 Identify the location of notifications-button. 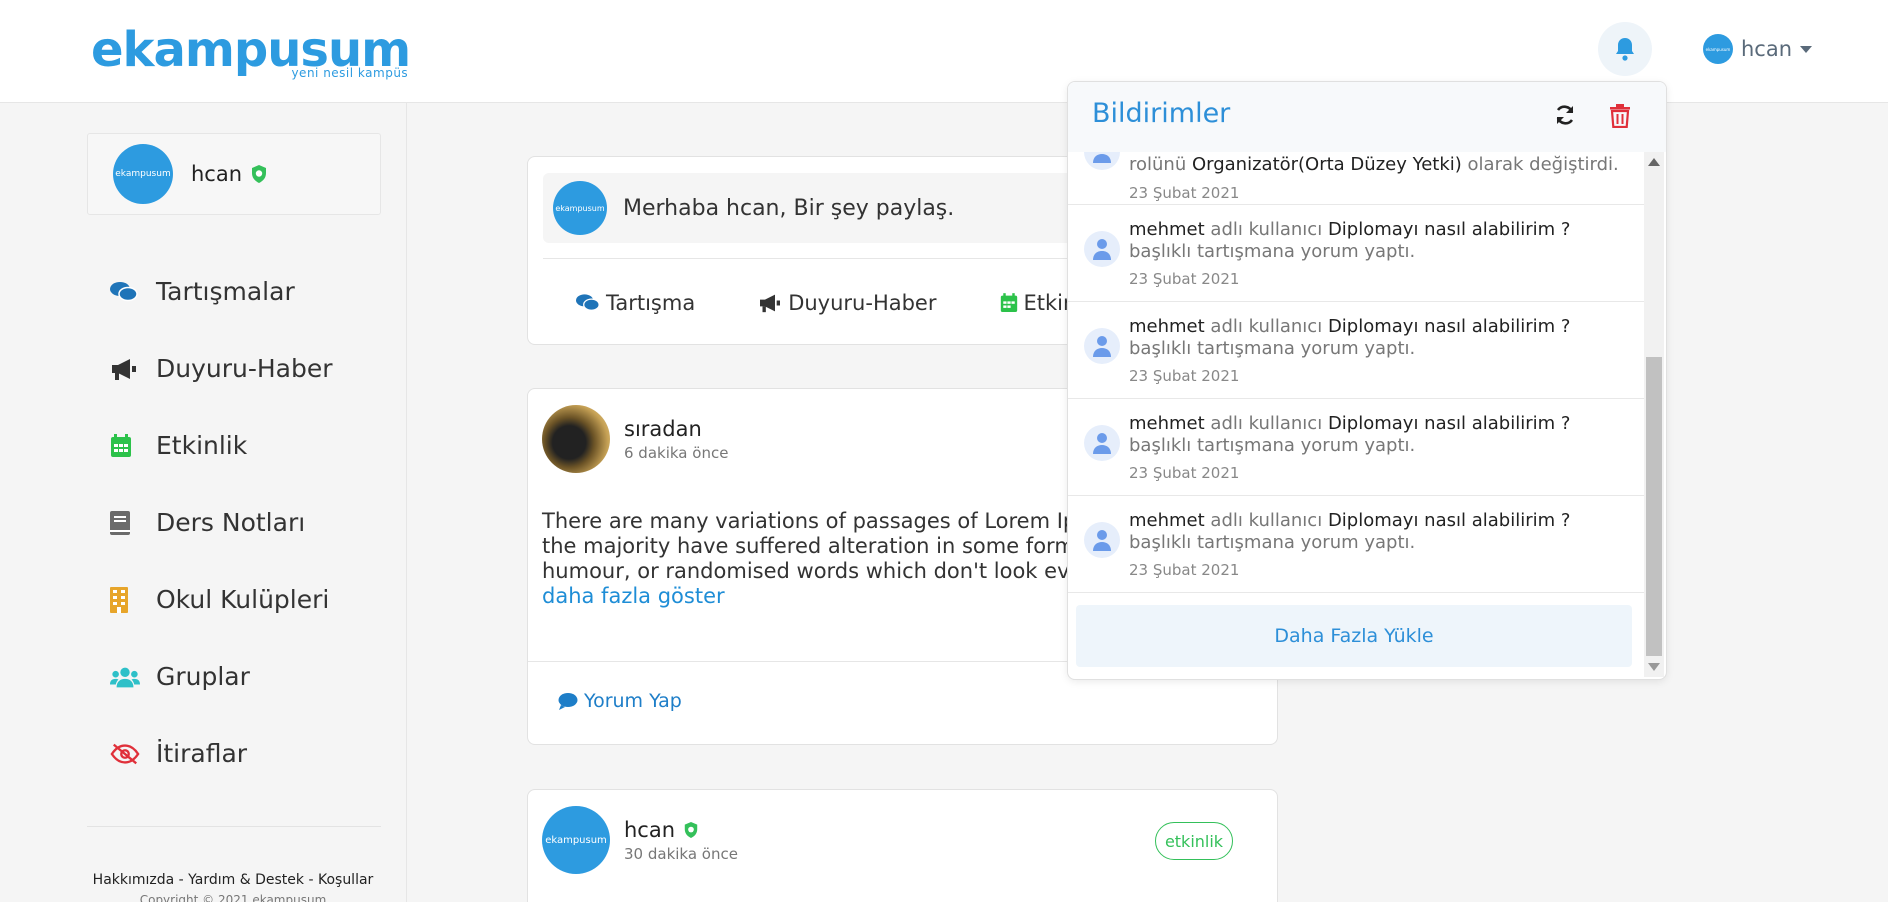
(1625, 49).